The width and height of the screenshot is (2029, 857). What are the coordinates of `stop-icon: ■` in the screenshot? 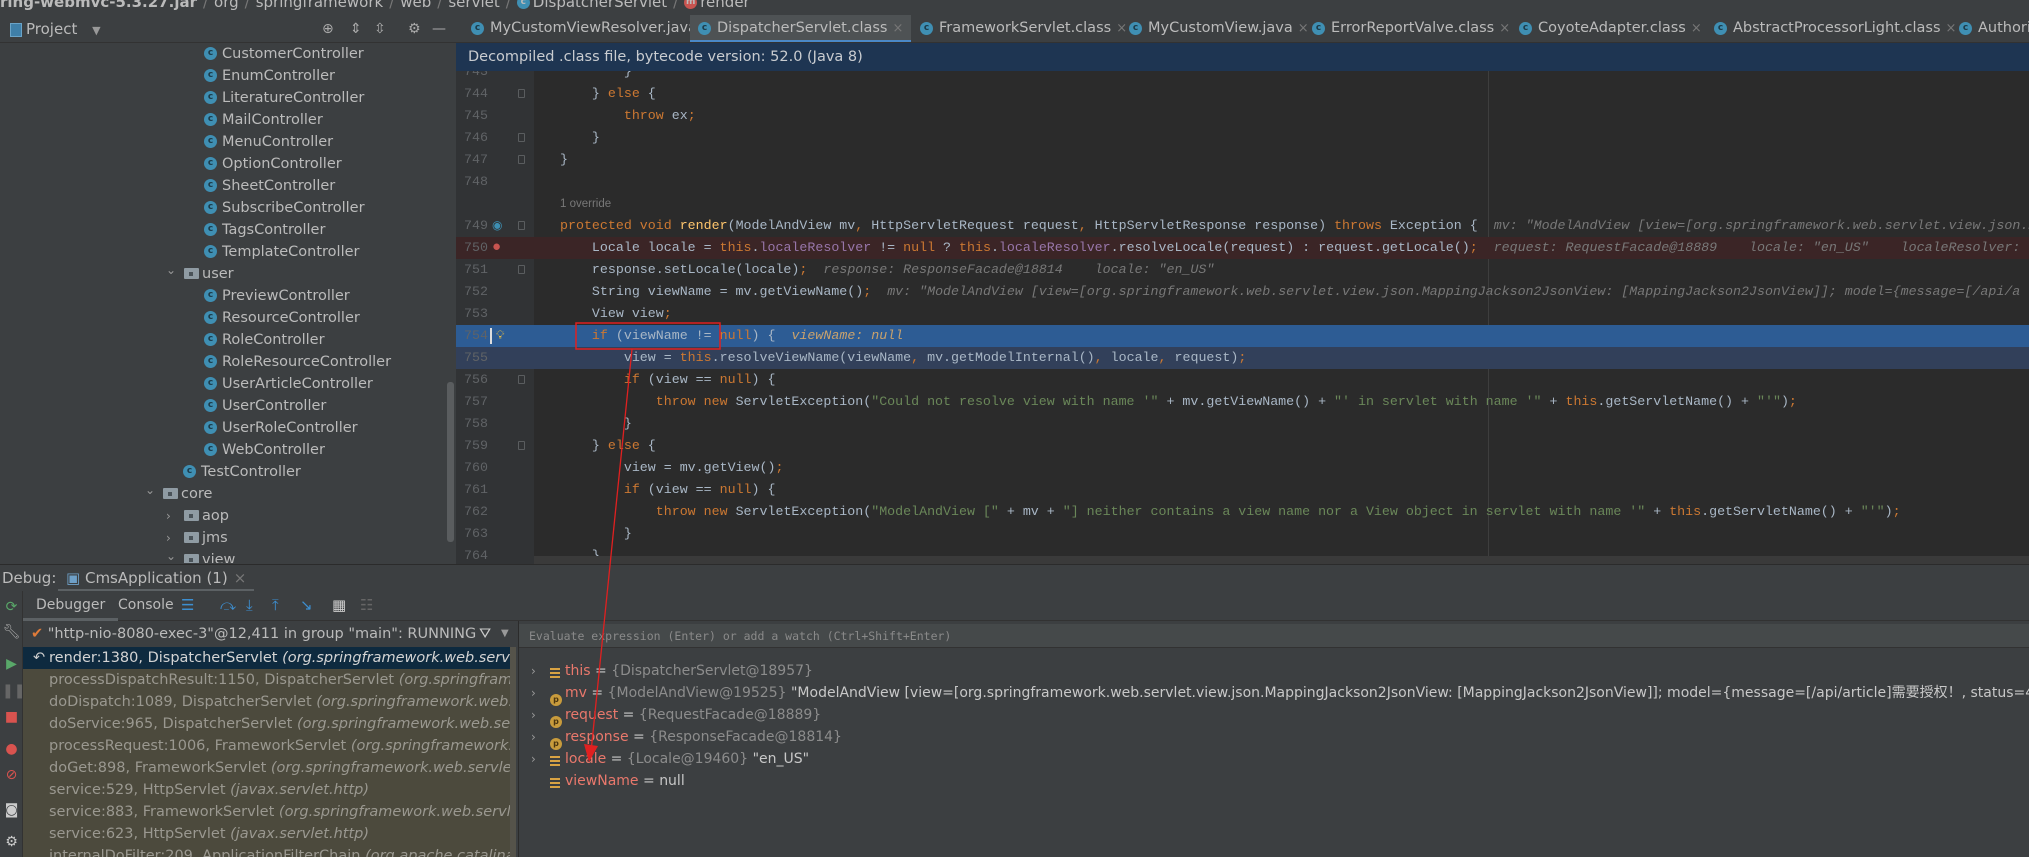 It's located at (11, 717).